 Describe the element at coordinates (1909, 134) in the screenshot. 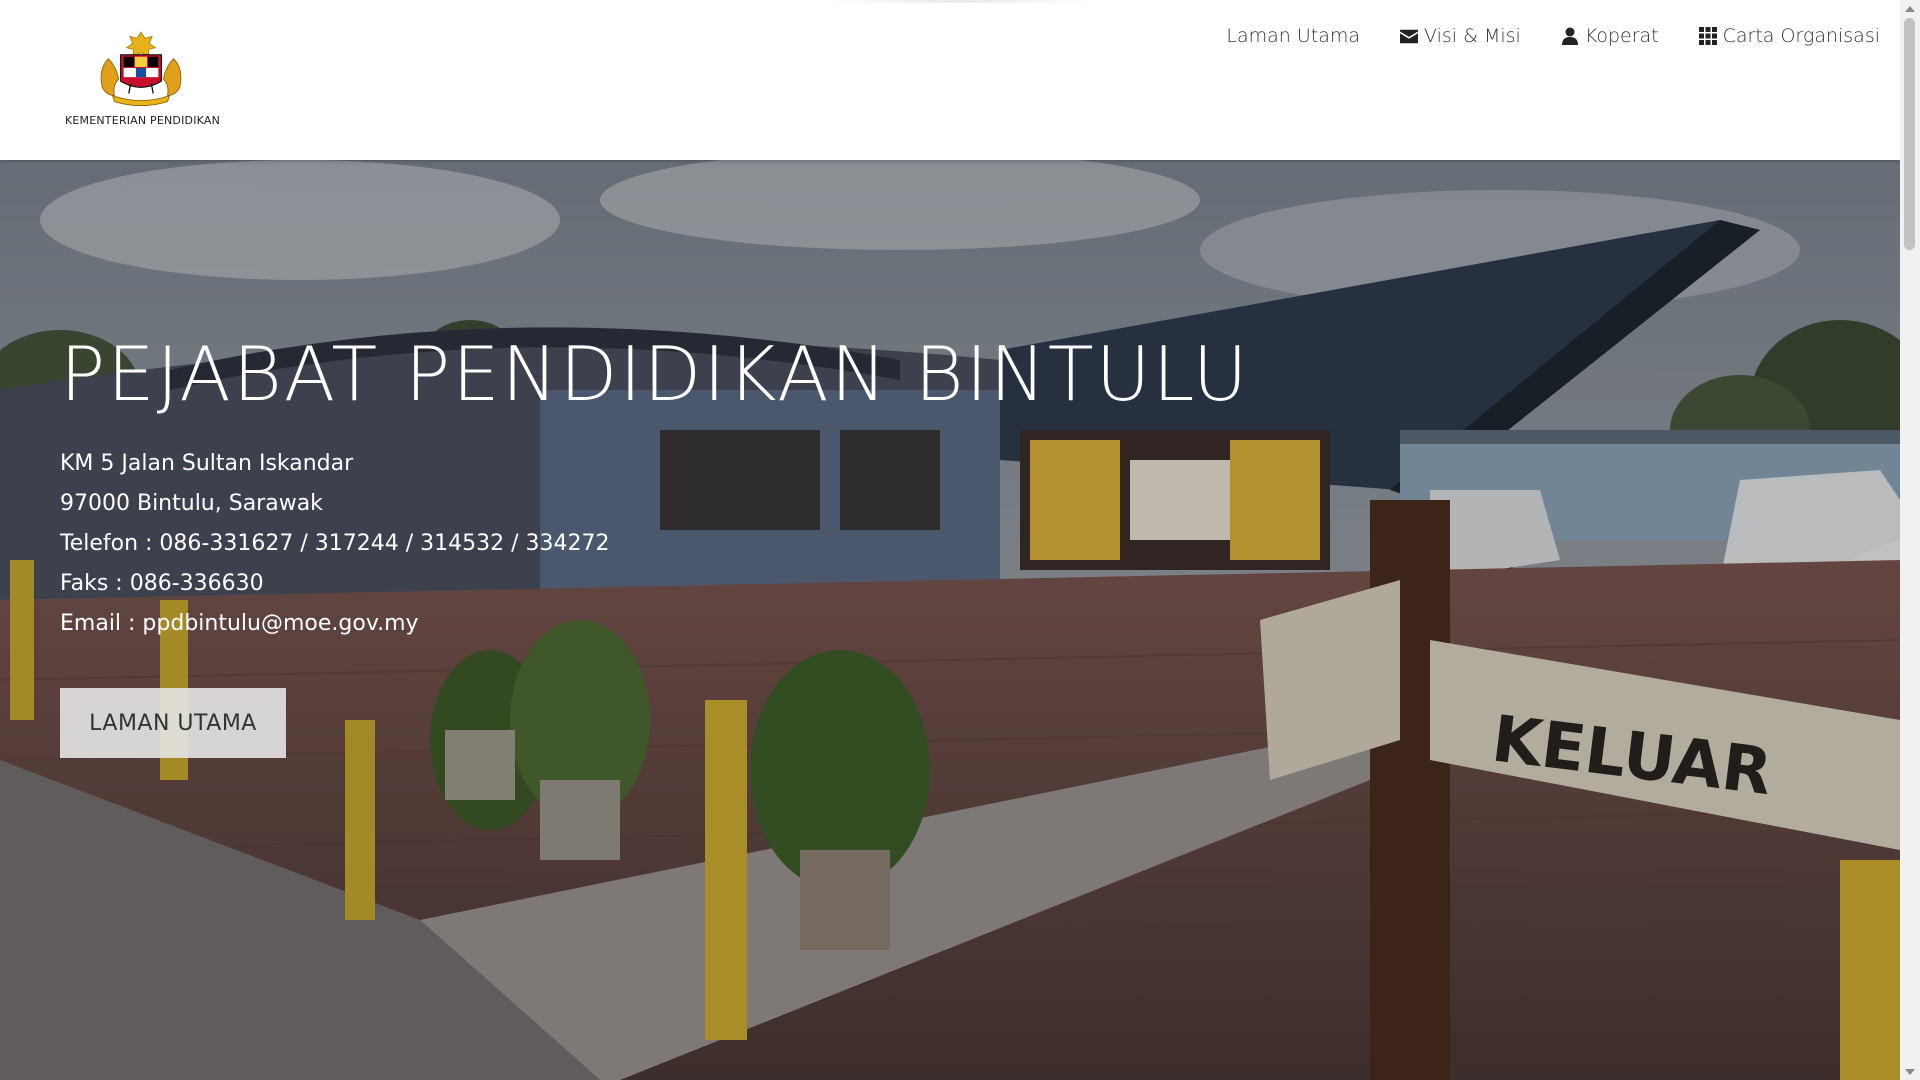

I see `scroll-thumb` at that location.